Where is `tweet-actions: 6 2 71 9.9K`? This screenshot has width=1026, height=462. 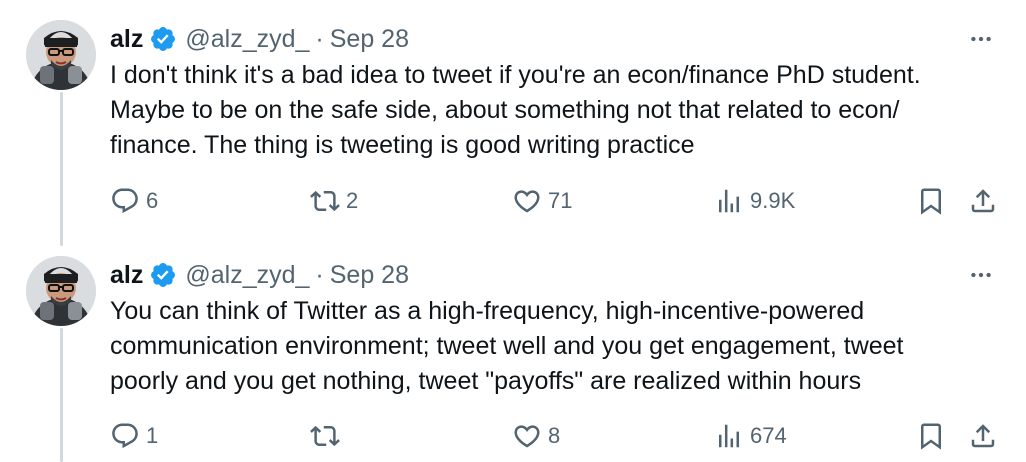 tweet-actions: 6 2 71 9.9K is located at coordinates (555, 201).